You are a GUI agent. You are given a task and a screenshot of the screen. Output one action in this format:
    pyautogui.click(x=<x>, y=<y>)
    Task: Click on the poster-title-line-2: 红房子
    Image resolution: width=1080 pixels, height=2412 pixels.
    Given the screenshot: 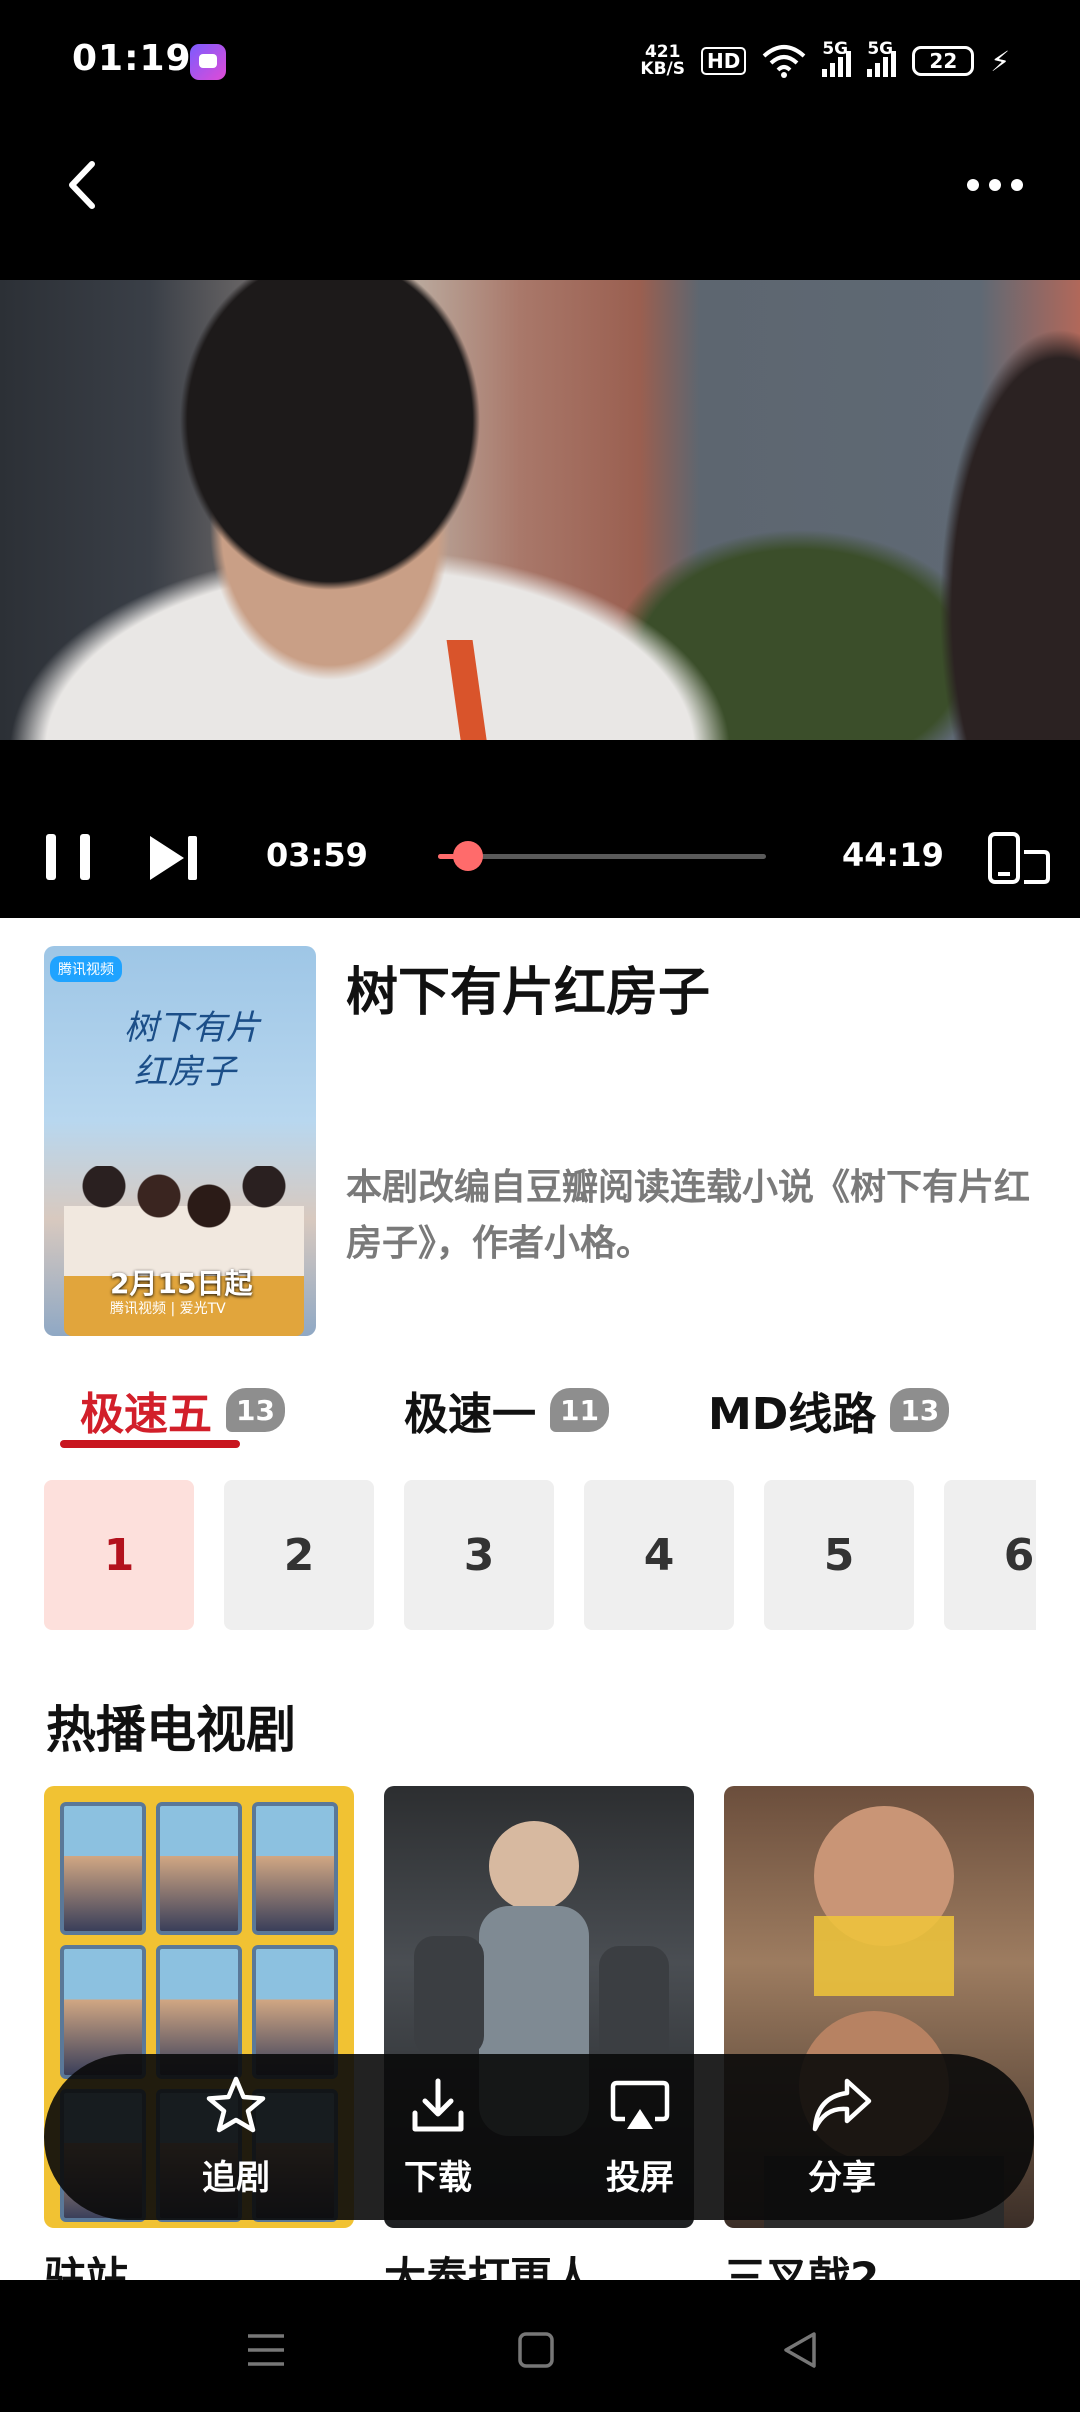 What is the action you would take?
    pyautogui.click(x=185, y=1072)
    